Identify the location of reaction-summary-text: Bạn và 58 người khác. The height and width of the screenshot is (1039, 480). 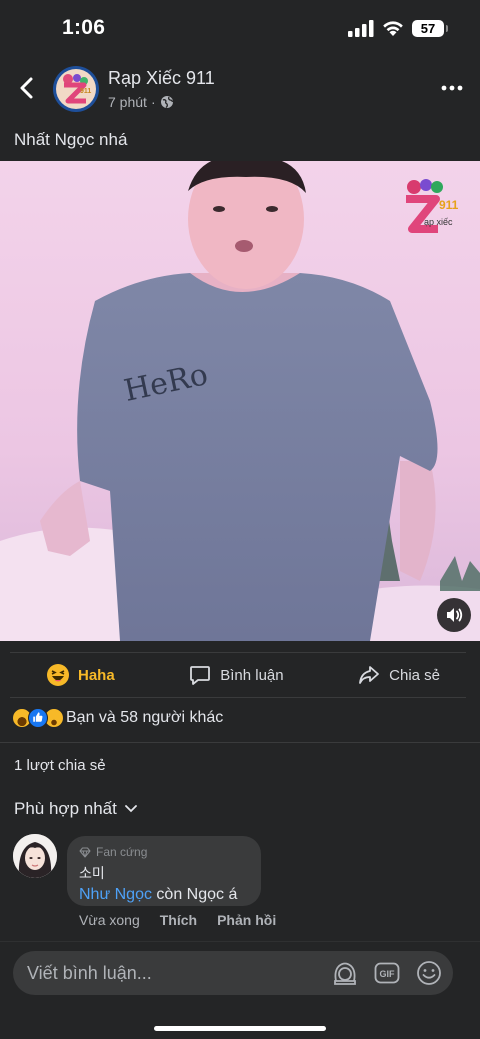
(145, 717).